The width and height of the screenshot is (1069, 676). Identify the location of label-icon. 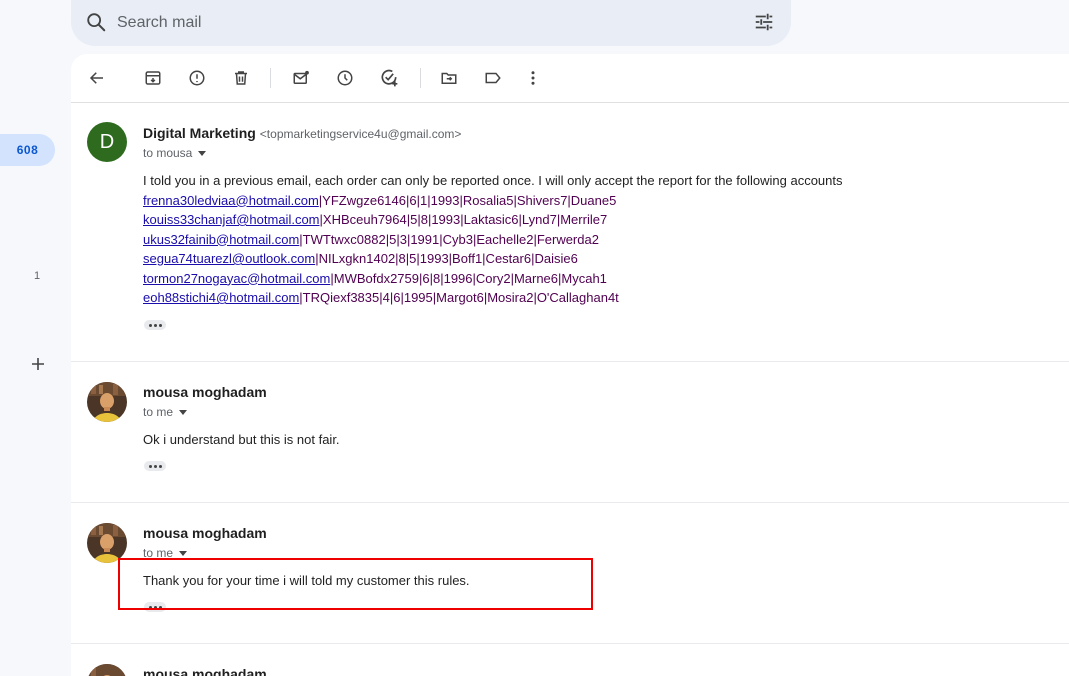
(493, 78).